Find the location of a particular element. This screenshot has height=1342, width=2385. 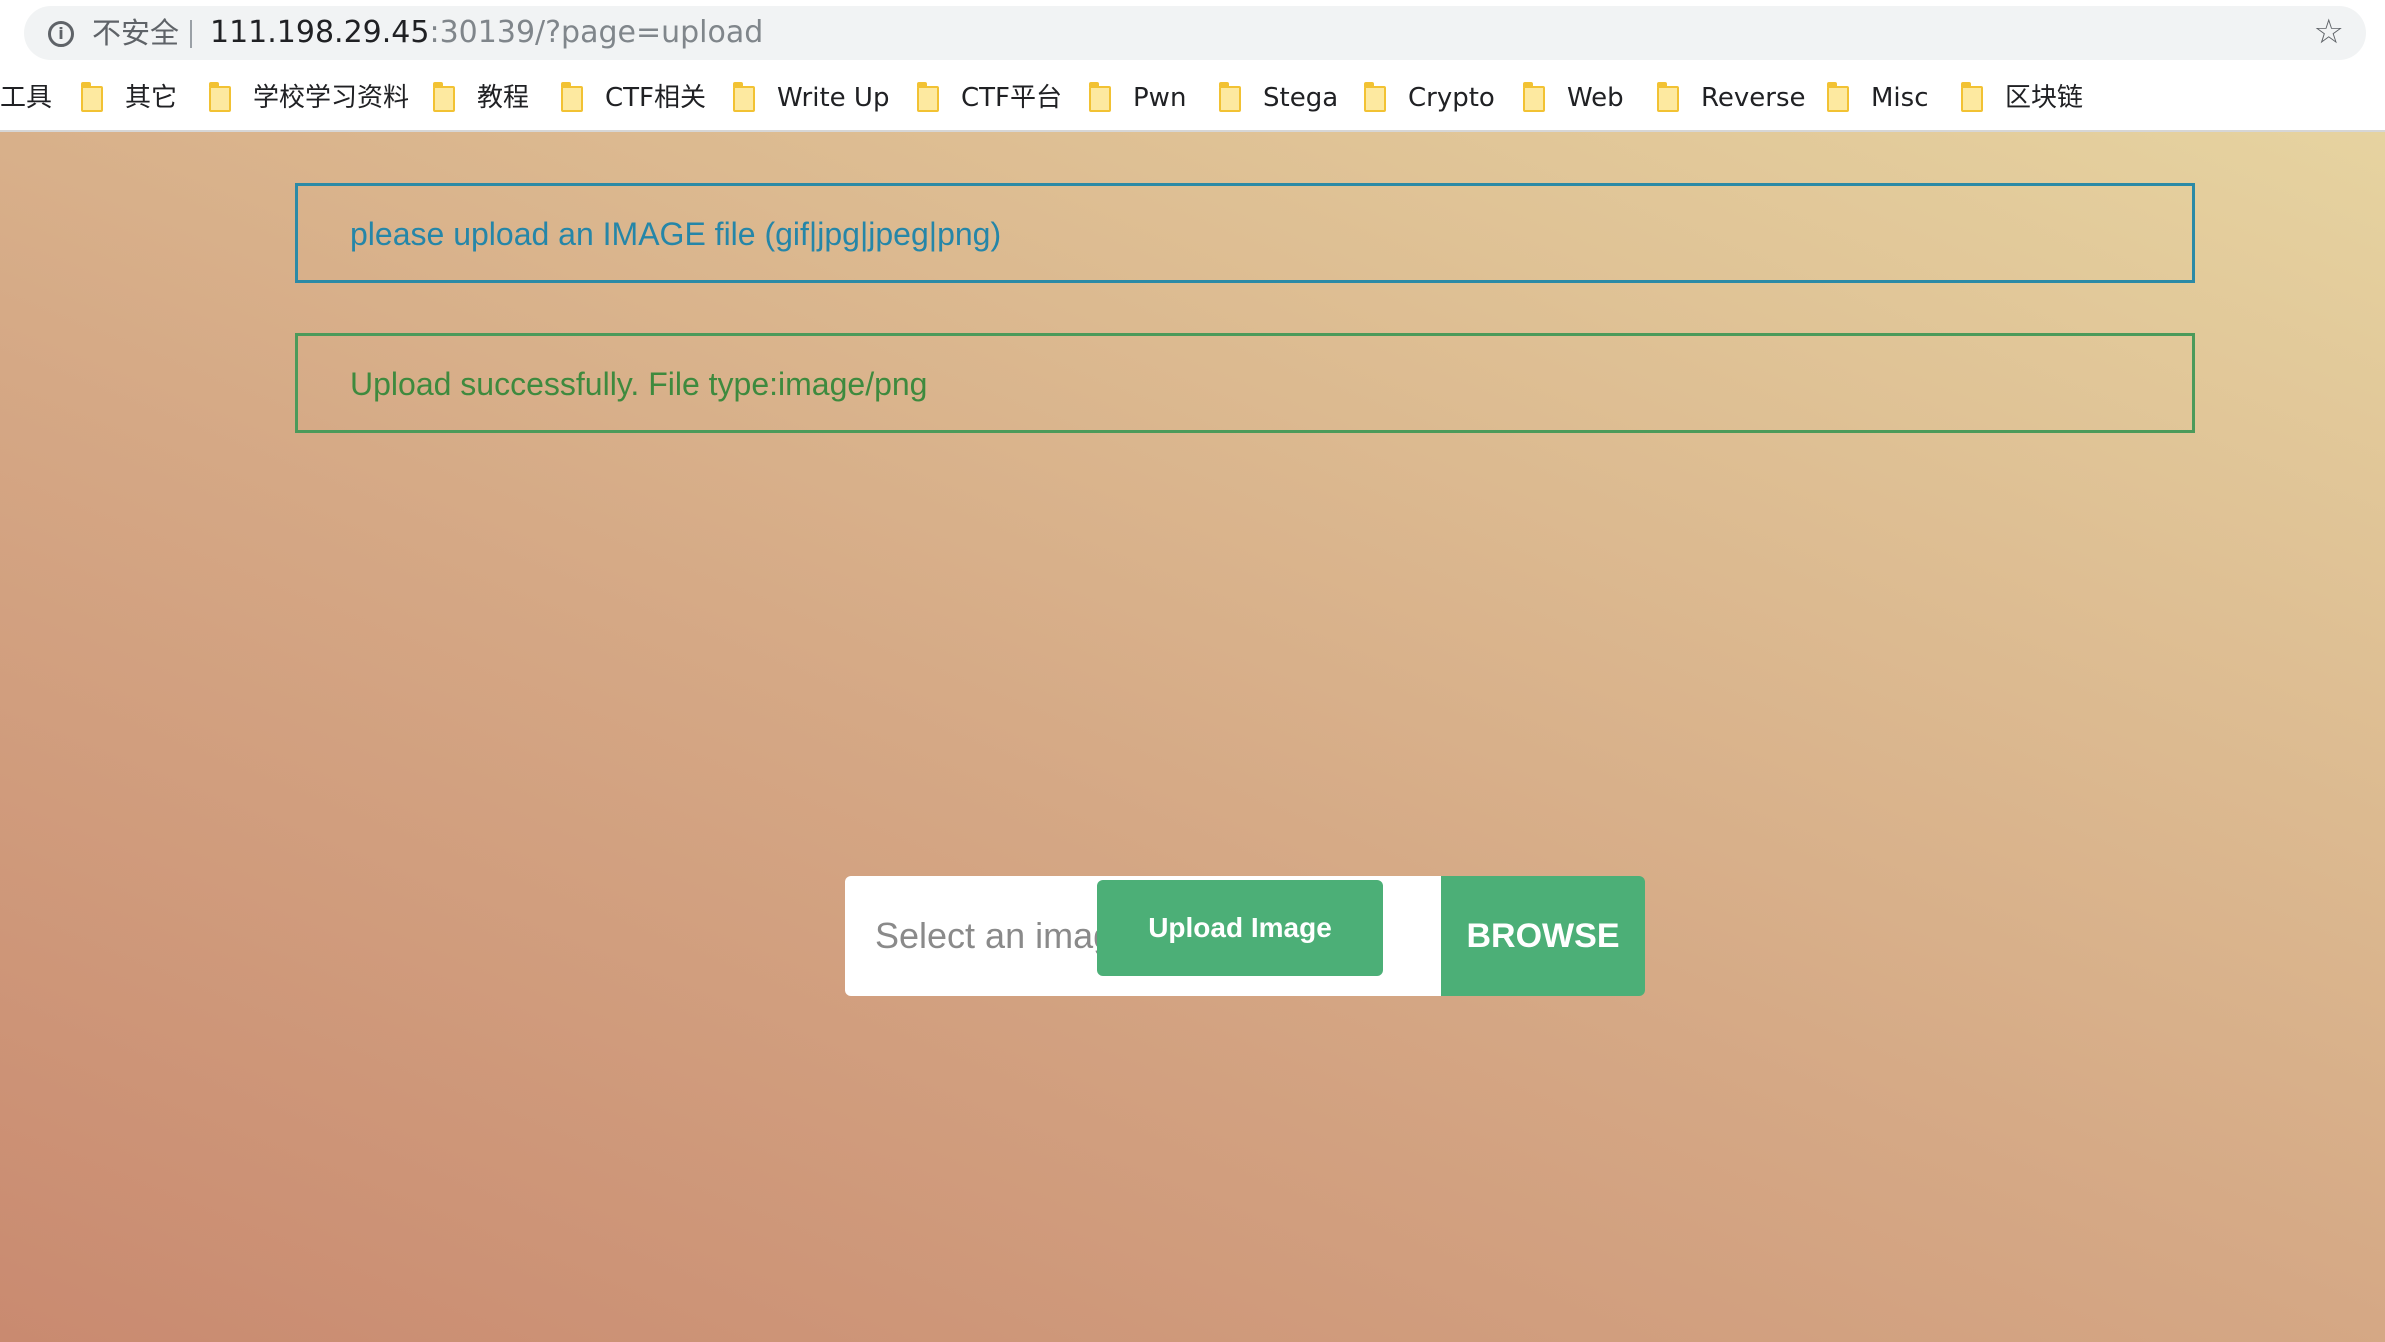

bookmark-label: 教程 is located at coordinates (503, 98).